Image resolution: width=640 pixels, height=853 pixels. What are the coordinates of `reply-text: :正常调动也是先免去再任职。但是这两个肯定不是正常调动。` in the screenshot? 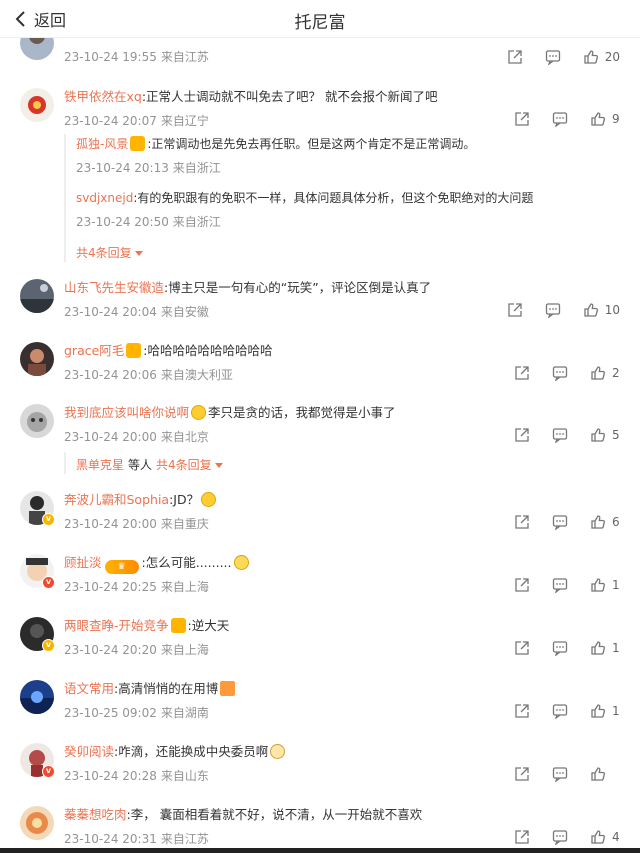 It's located at (311, 144).